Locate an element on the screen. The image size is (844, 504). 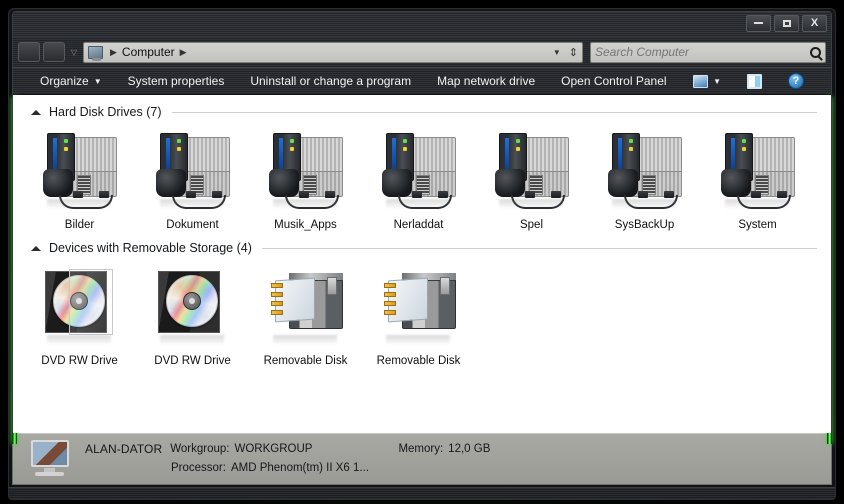
drive-item-sysbackup: SysBackUp is located at coordinates (644, 177).